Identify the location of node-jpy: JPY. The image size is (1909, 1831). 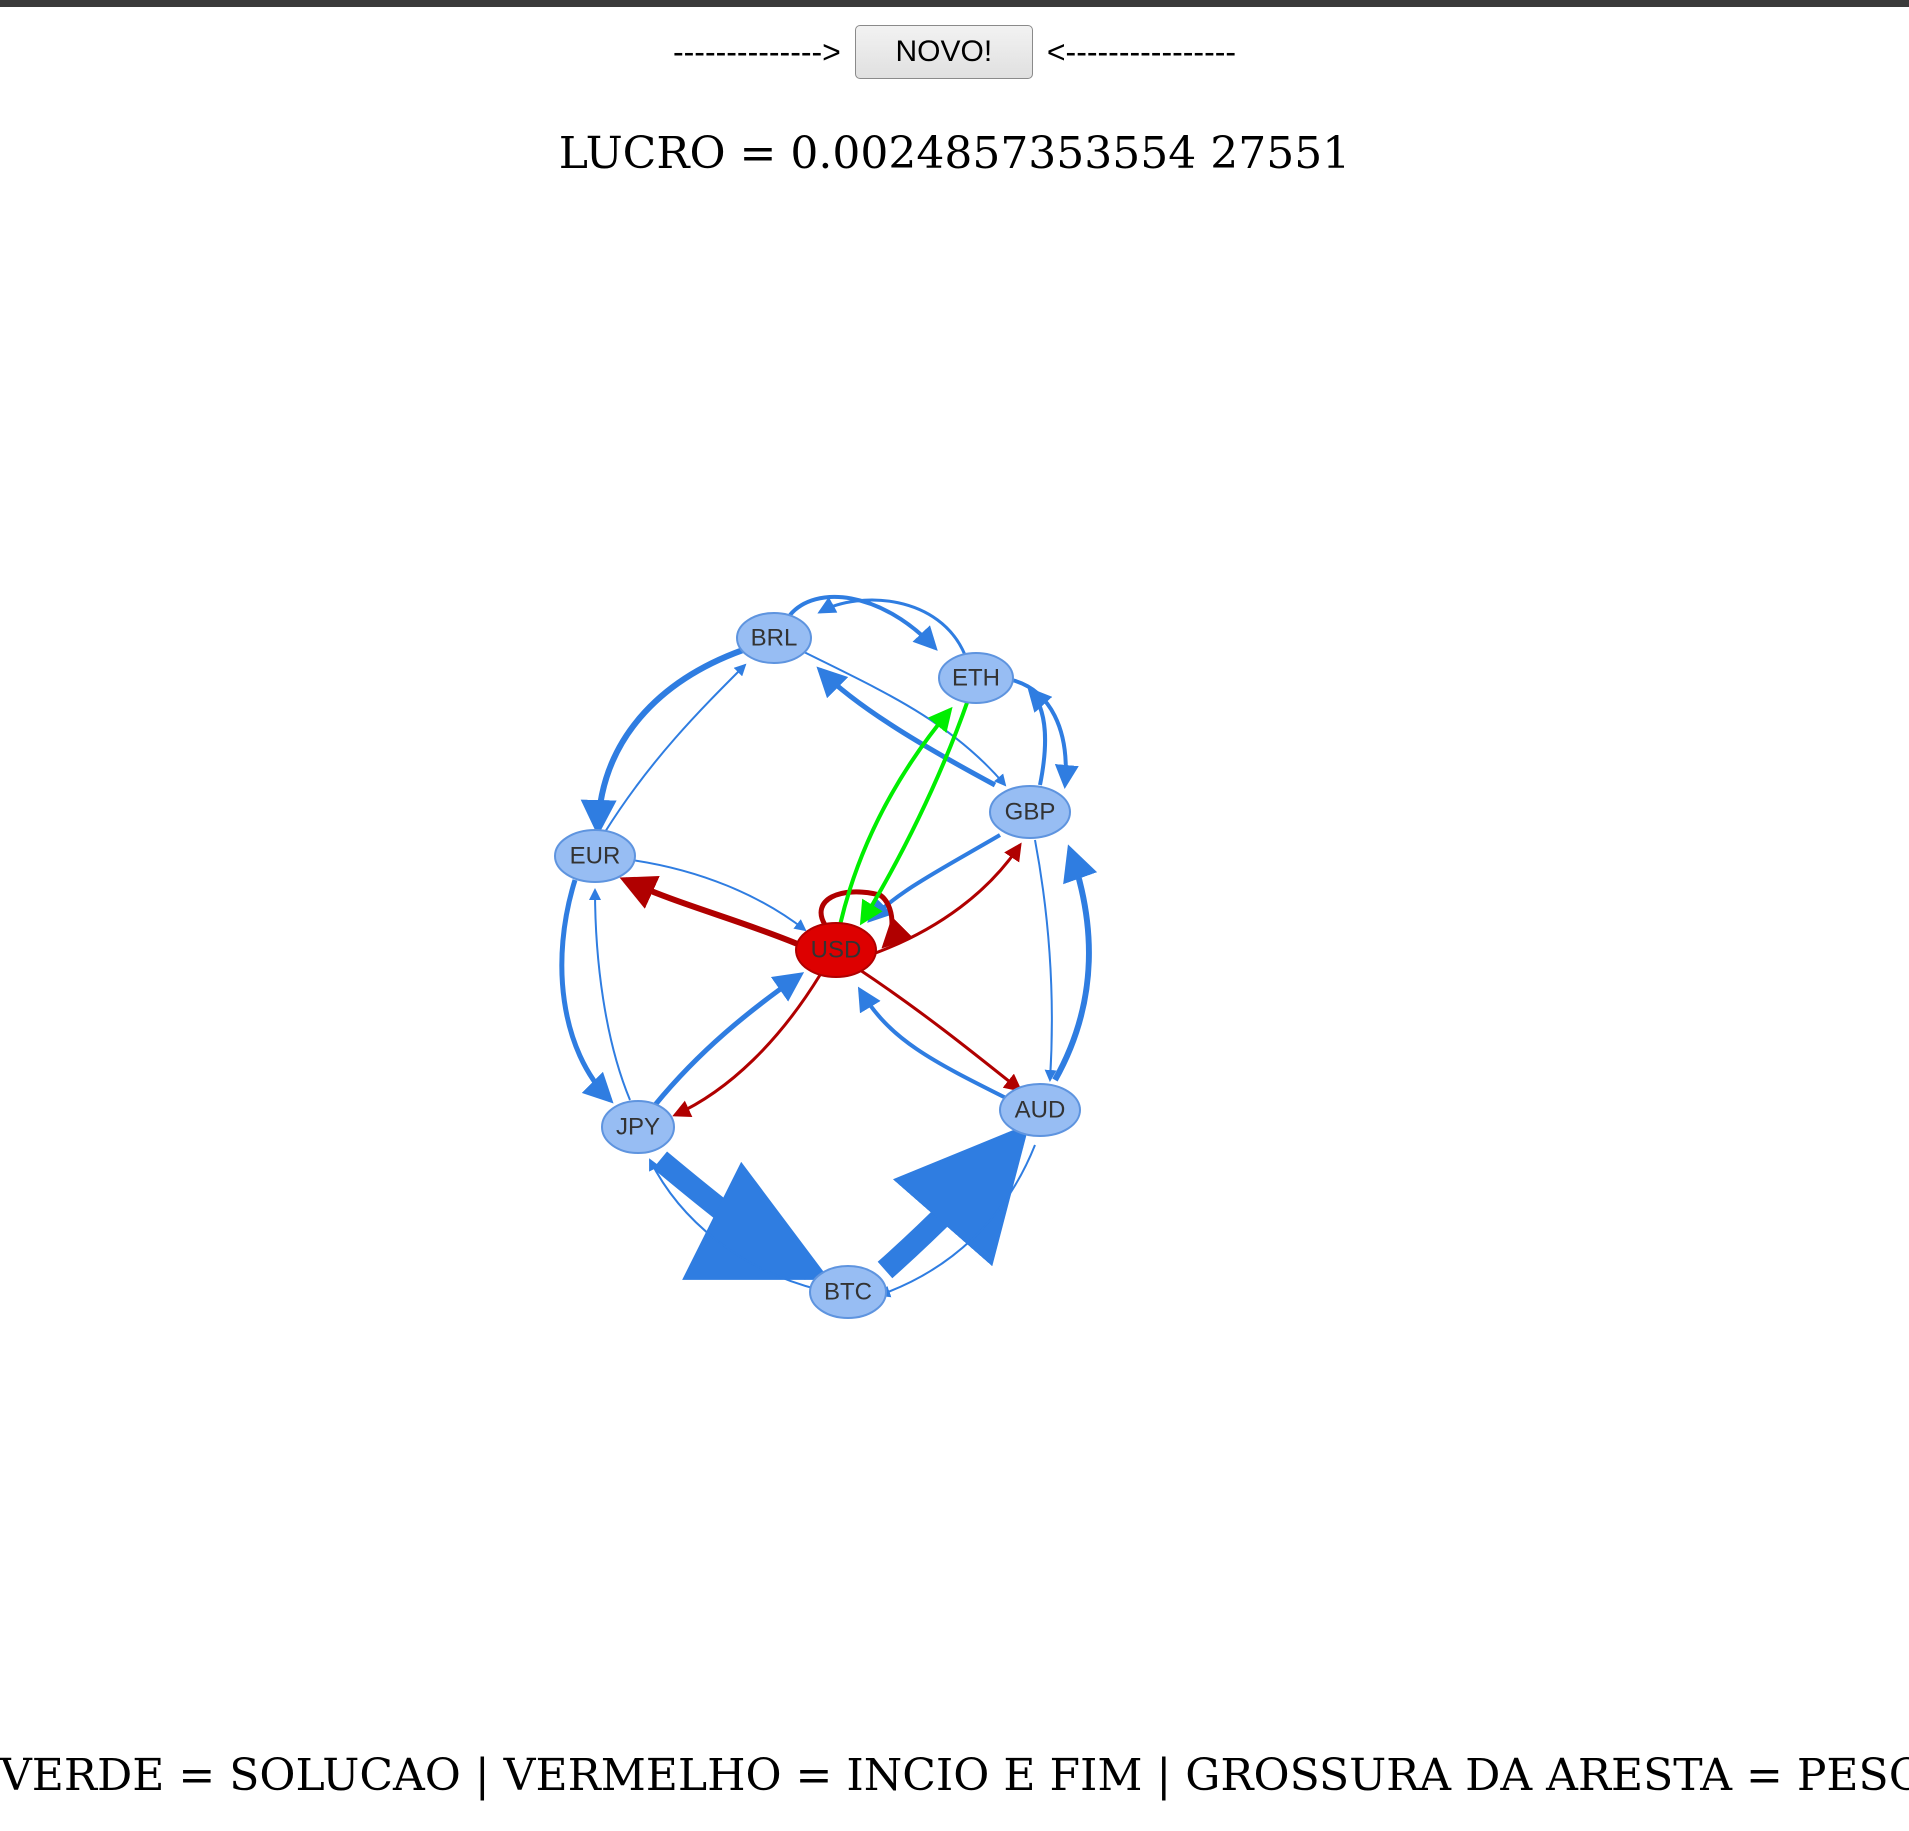
(638, 1127).